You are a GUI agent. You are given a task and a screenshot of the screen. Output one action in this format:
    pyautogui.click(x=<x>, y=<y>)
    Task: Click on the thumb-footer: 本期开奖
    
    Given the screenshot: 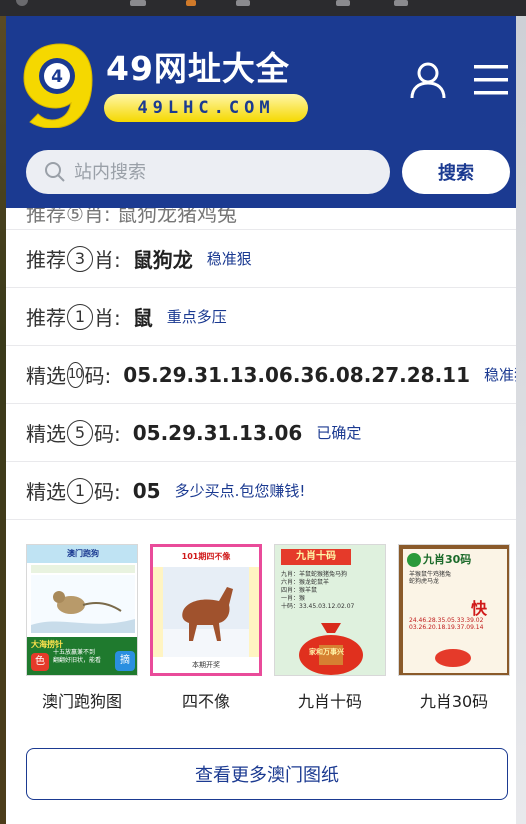 What is the action you would take?
    pyautogui.click(x=206, y=665)
    